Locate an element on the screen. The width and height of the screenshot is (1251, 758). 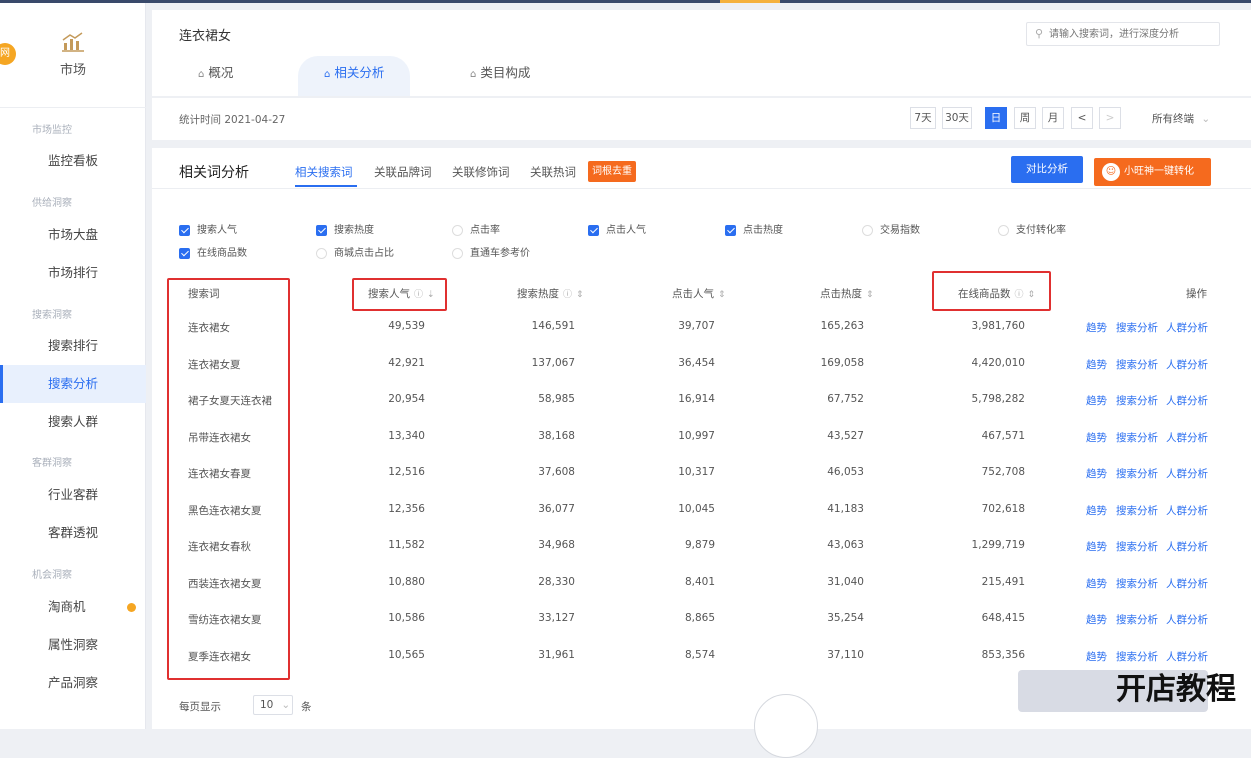
convert-button: ☺ 小旺神一键转化 is located at coordinates (1152, 172).